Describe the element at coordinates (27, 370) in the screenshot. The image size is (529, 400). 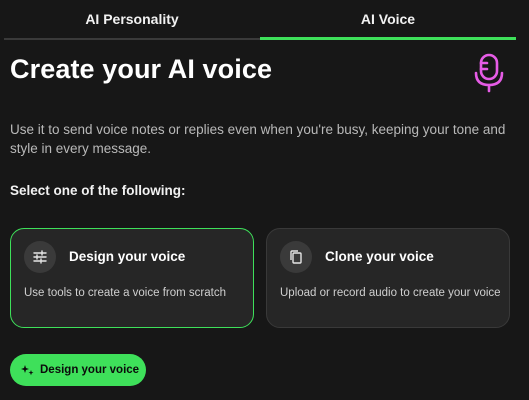
I see `sparkle-icon` at that location.